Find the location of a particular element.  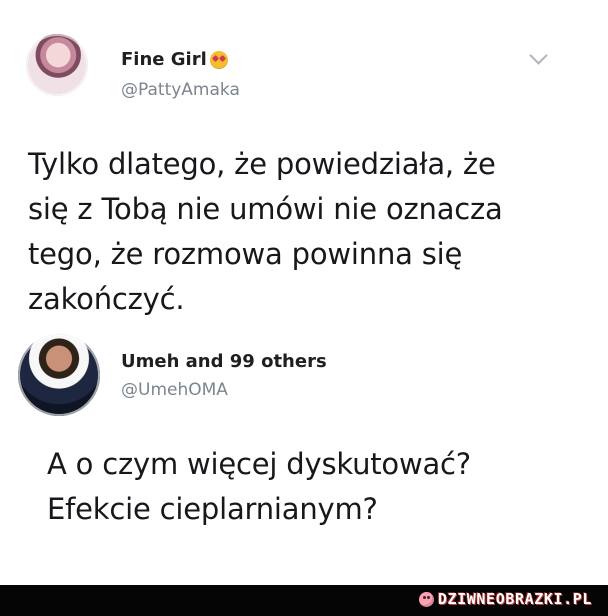

main-avatar-ring is located at coordinates (57, 65).